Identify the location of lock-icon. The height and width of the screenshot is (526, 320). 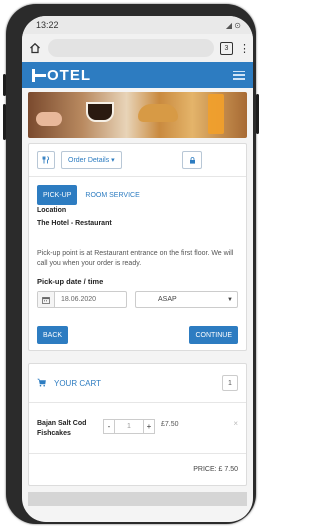
(192, 160).